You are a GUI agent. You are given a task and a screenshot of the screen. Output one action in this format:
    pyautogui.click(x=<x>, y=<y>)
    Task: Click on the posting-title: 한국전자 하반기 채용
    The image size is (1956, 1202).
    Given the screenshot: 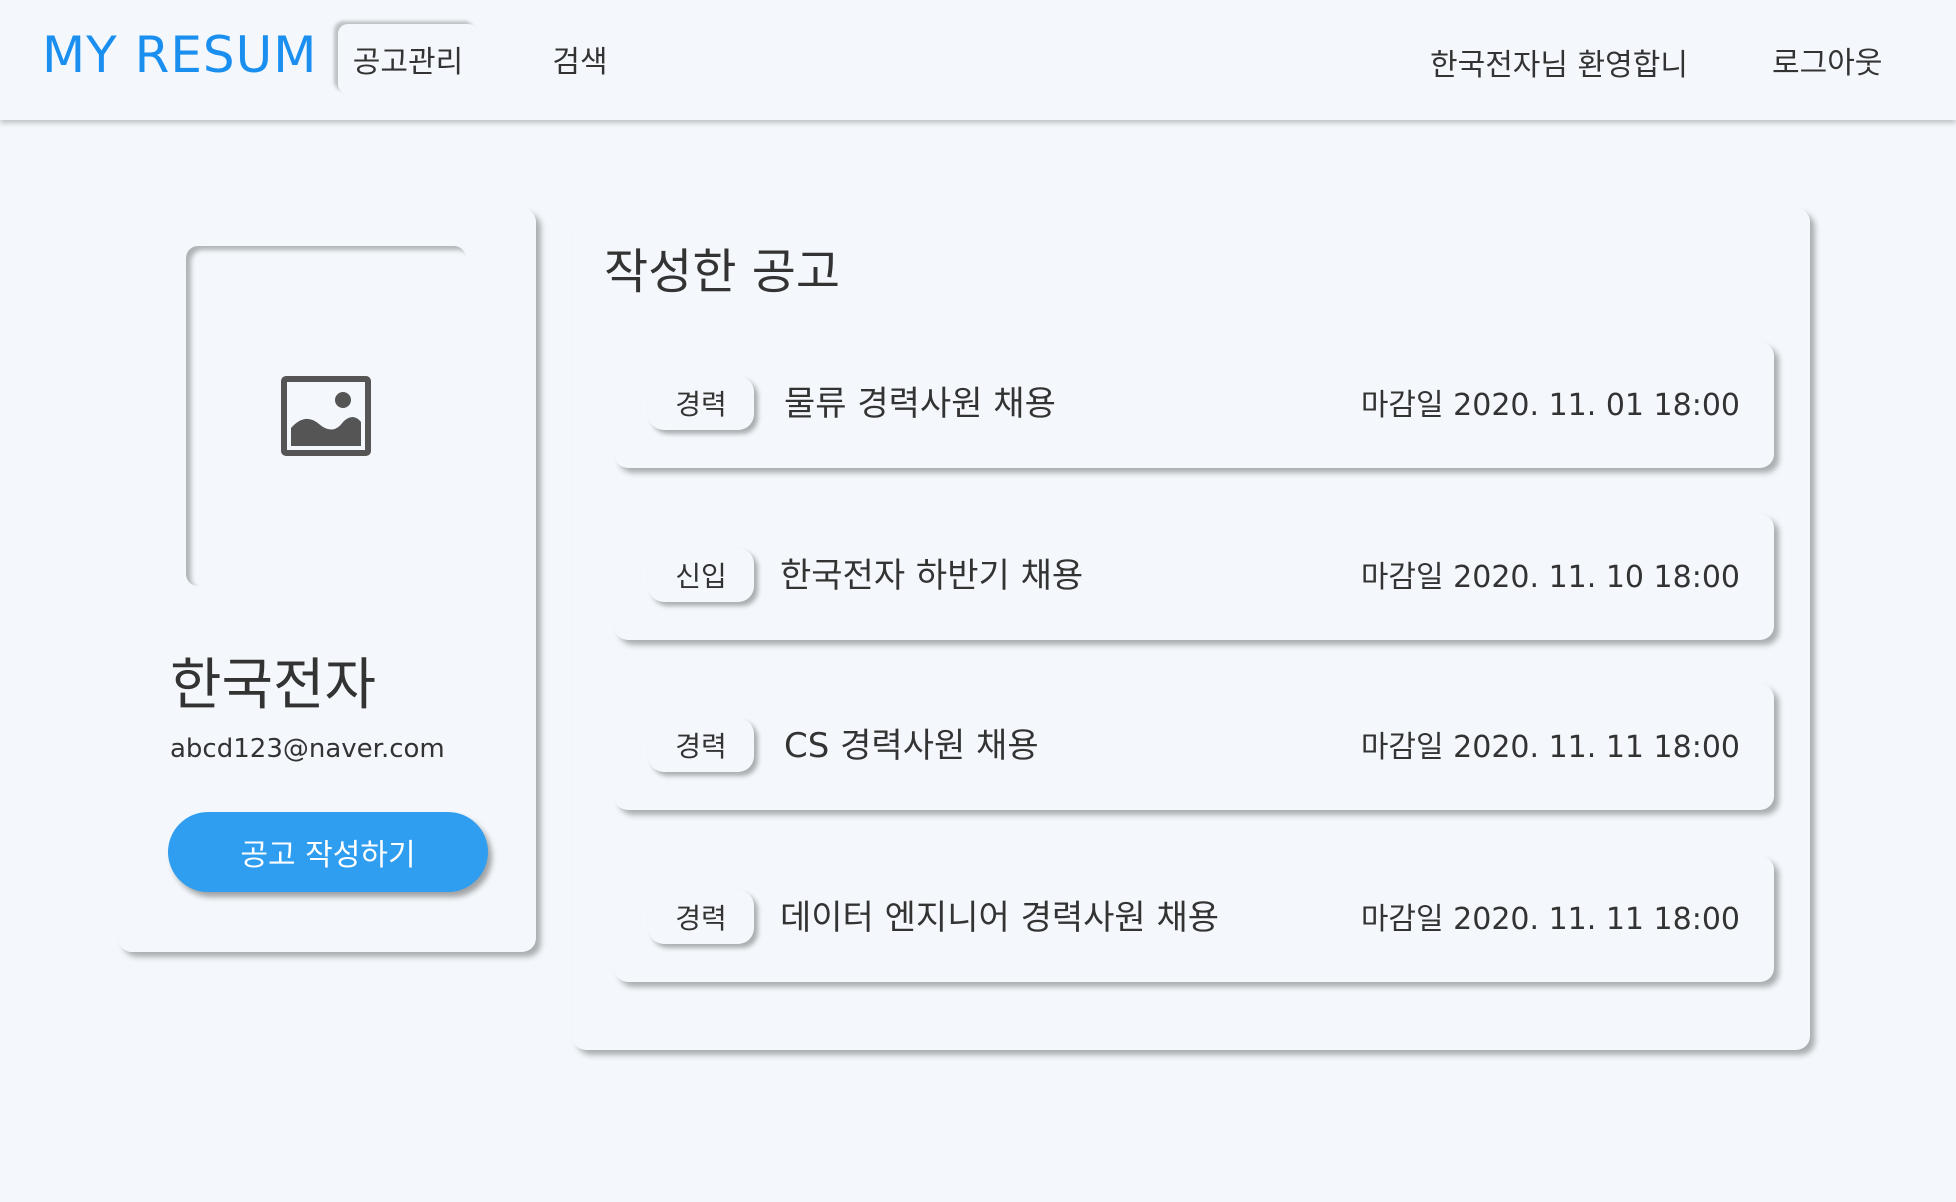 What is the action you would take?
    pyautogui.click(x=932, y=576)
    